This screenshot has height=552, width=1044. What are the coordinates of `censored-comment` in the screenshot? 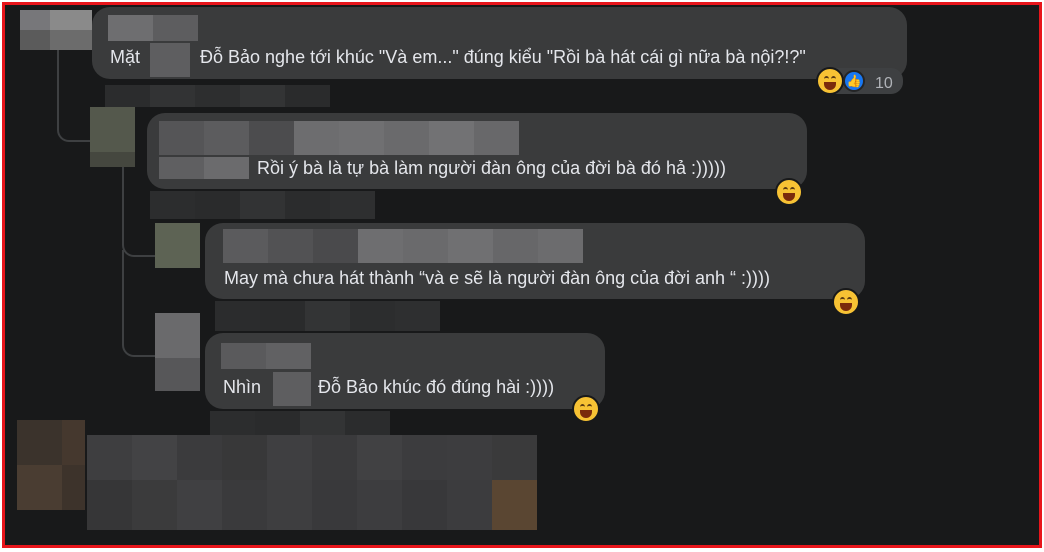 It's located at (312, 482).